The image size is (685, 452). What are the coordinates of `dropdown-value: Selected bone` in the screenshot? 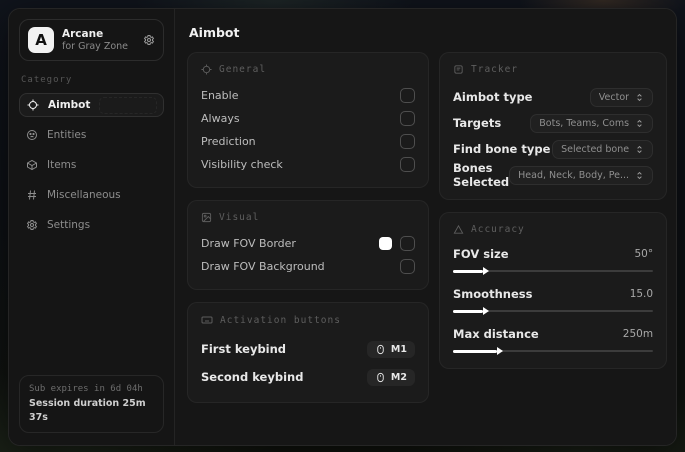 It's located at (595, 149).